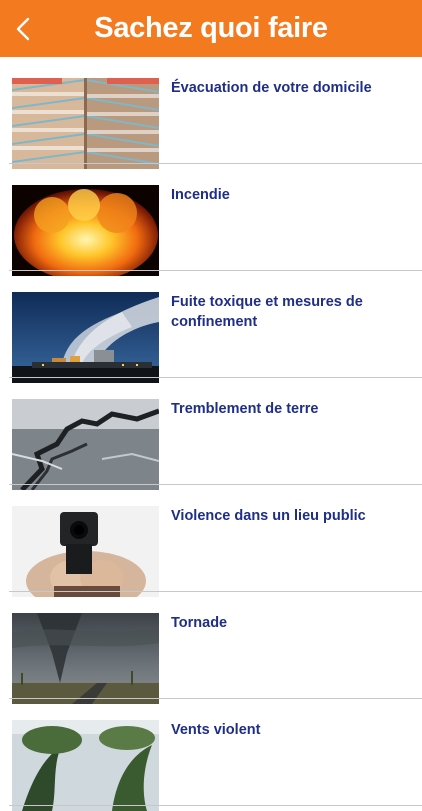 The height and width of the screenshot is (811, 422). I want to click on page-title: Sachez quoi faire, so click(211, 28).